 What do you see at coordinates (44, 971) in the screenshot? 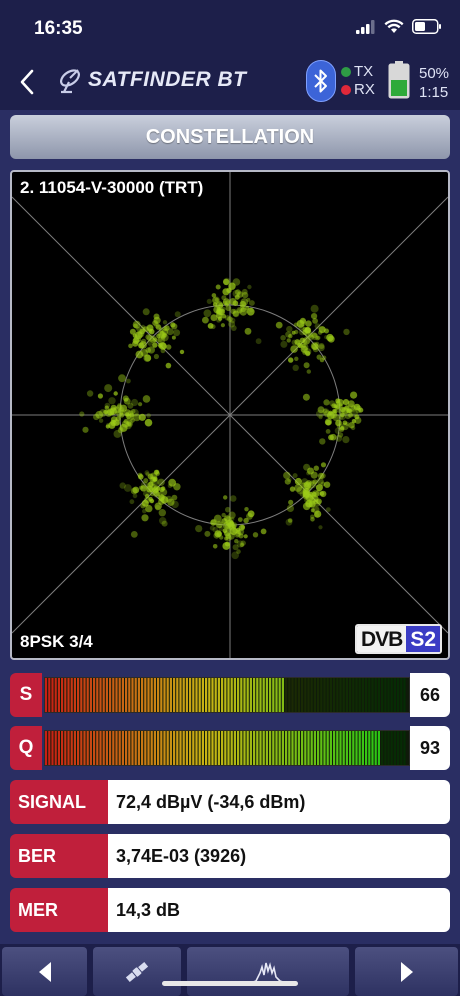
I see `previous-button` at bounding box center [44, 971].